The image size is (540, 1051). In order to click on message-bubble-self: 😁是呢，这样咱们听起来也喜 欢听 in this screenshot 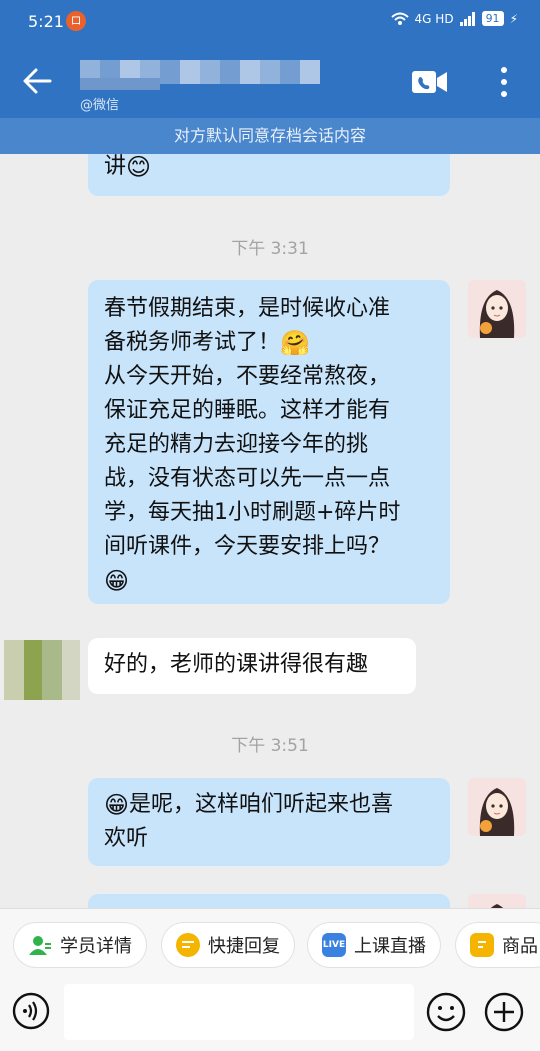, I will do `click(269, 822)`.